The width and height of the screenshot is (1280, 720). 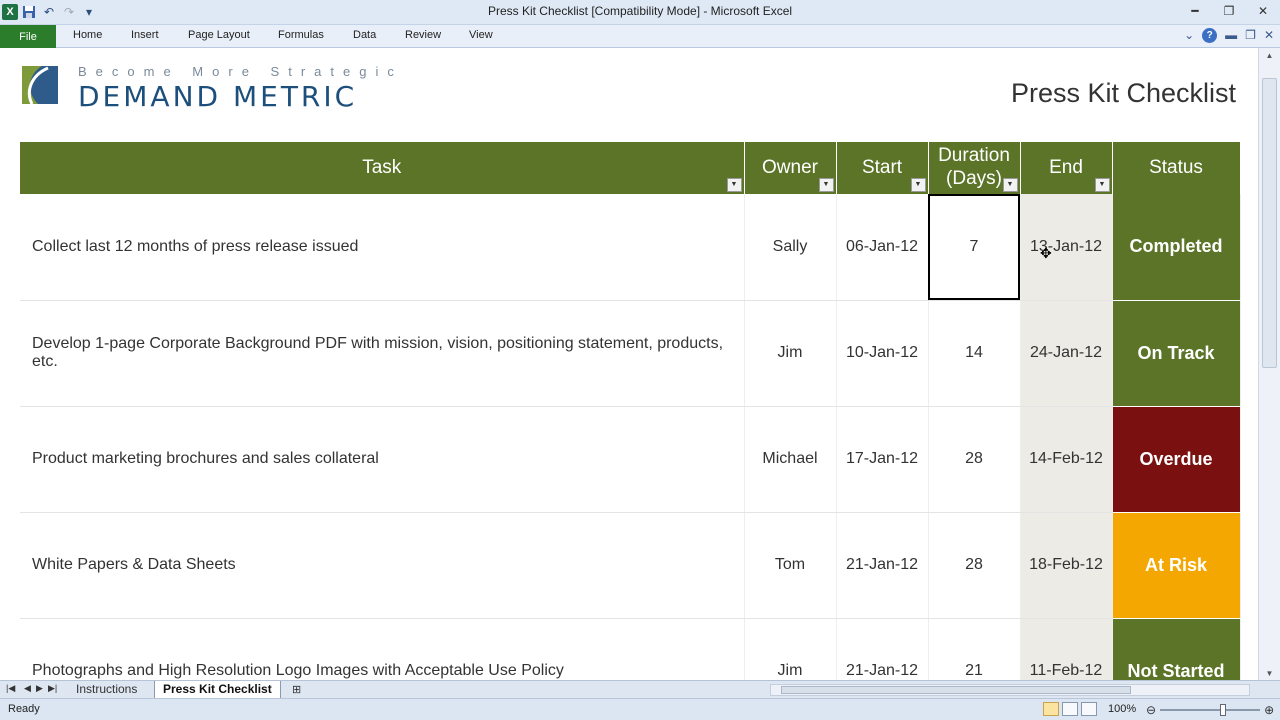 I want to click on tab-formulas: Formulas, so click(x=301, y=35).